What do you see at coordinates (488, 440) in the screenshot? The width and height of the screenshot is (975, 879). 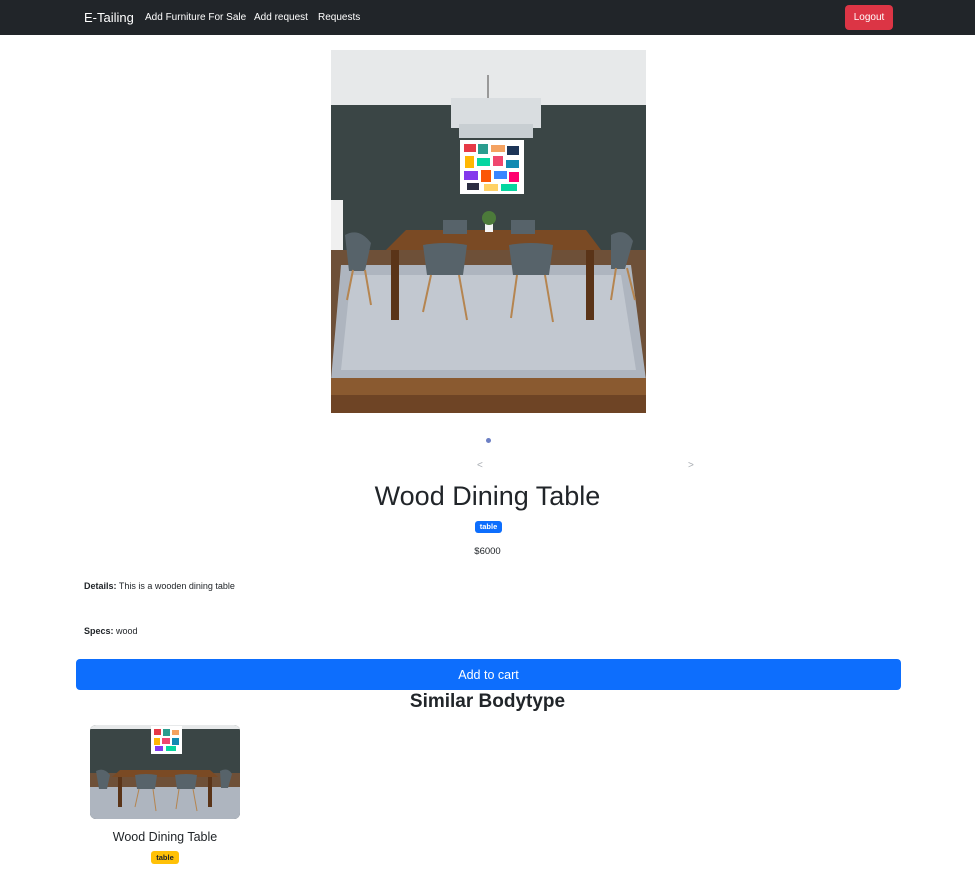 I see `carousel-indicator` at bounding box center [488, 440].